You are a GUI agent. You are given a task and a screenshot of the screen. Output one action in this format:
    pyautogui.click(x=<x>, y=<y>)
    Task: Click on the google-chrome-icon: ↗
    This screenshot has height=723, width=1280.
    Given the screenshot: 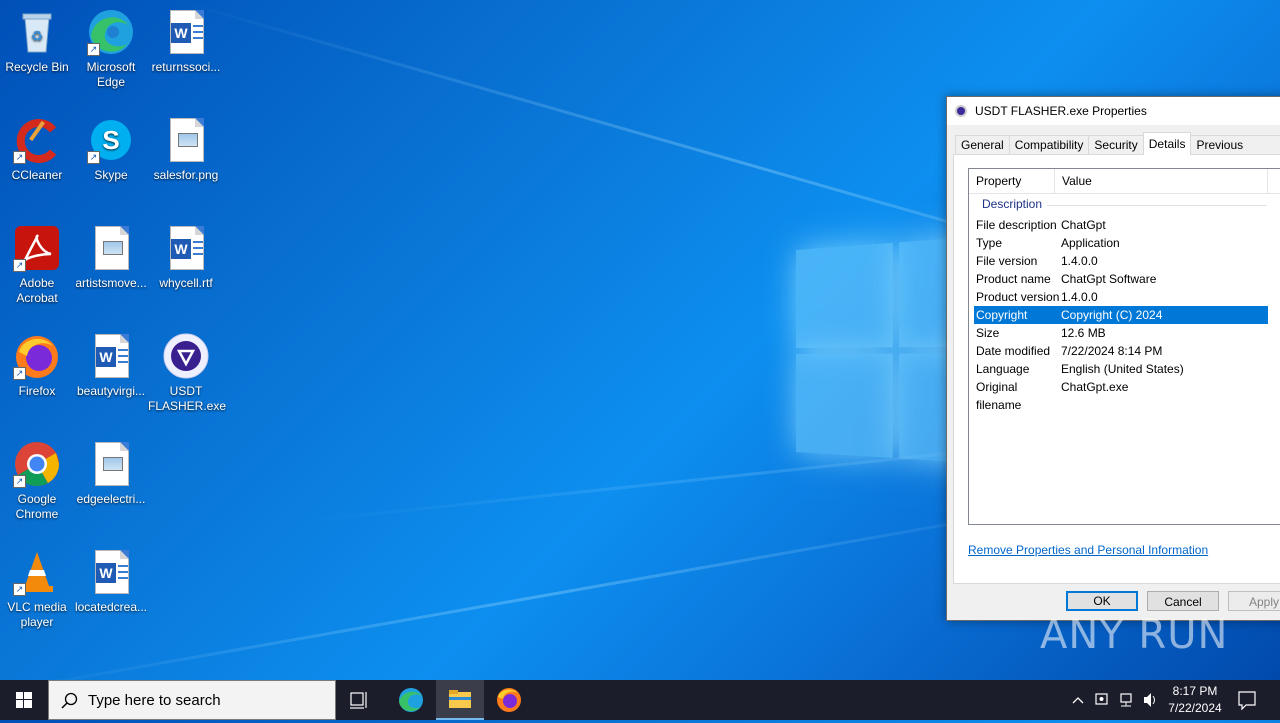 What is the action you would take?
    pyautogui.click(x=37, y=464)
    